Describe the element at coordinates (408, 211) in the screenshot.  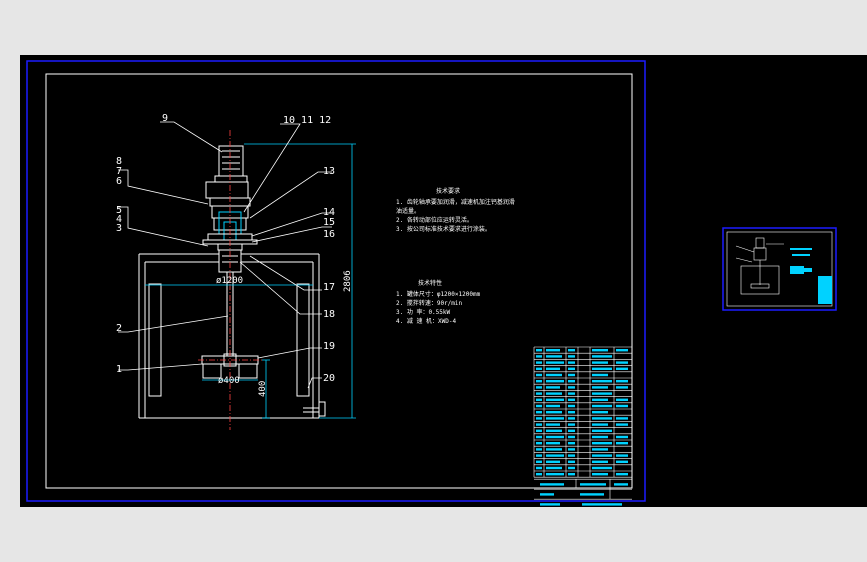
I see `notes-line: 油适量。` at that location.